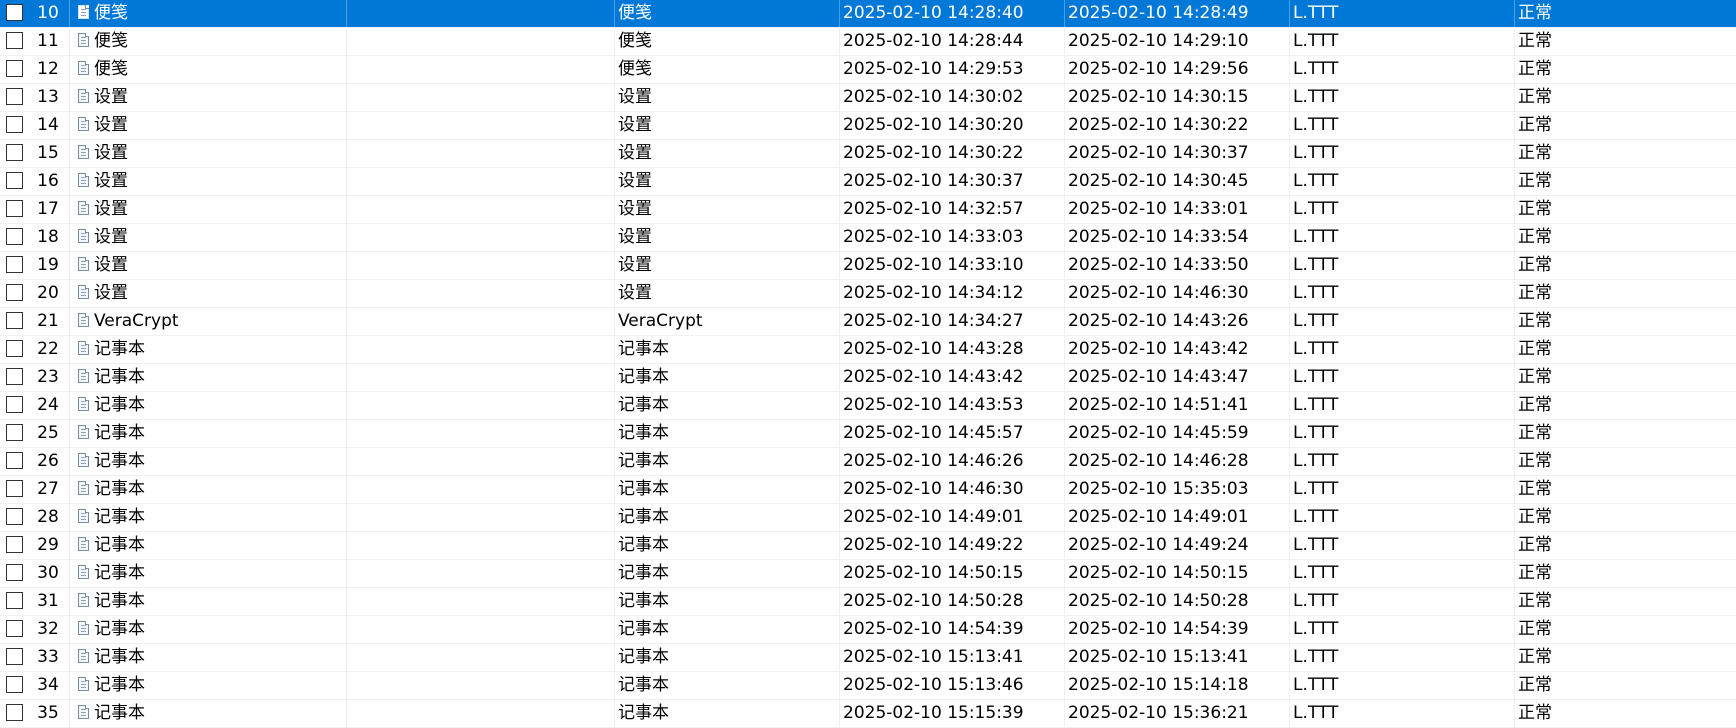 This screenshot has height=728, width=1736. Describe the element at coordinates (48, 517) in the screenshot. I see `row-number: 28` at that location.